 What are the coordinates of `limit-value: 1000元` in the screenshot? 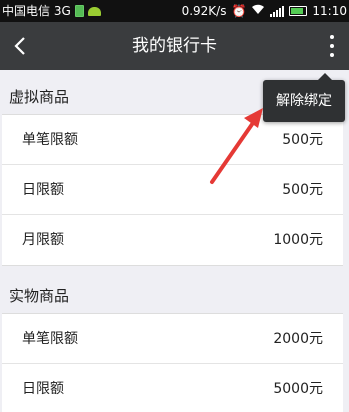 It's located at (298, 240).